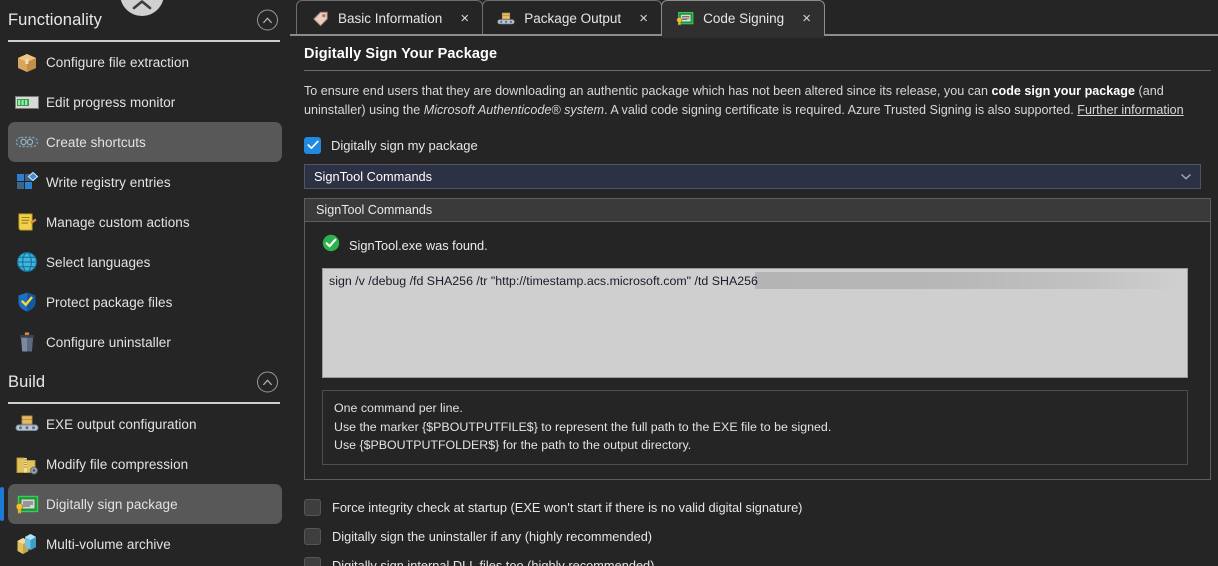  I want to click on sidebar-item-create-shortcuts: Create shortcuts, so click(145, 142).